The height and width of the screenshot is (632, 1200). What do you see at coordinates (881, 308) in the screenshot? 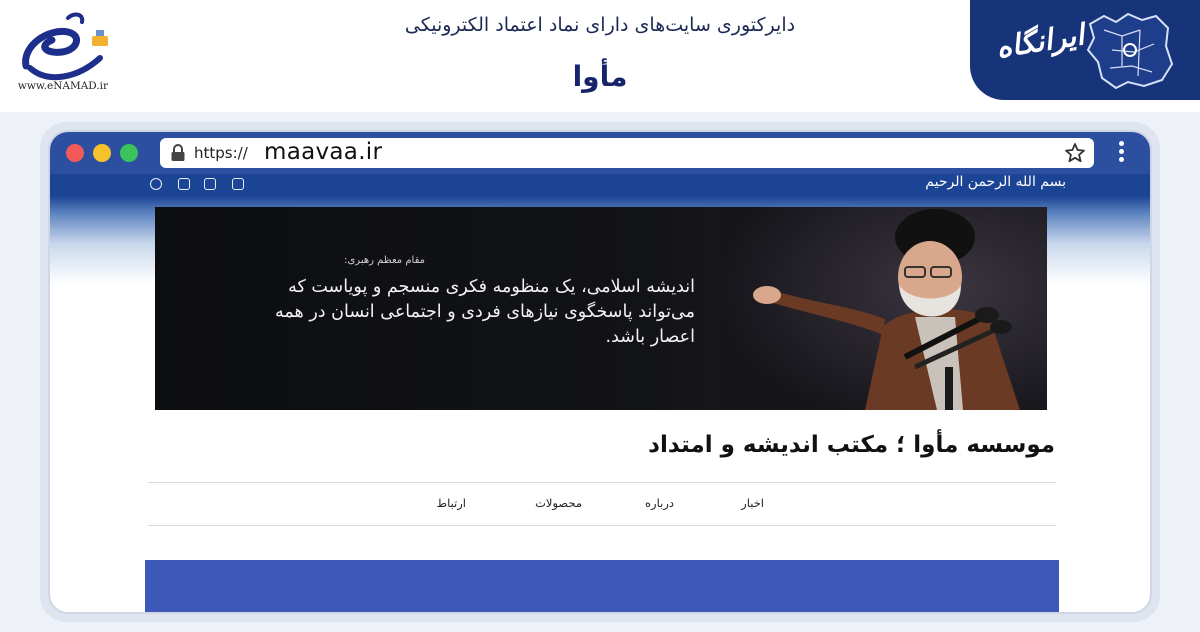
I see `leader-portrait-image` at bounding box center [881, 308].